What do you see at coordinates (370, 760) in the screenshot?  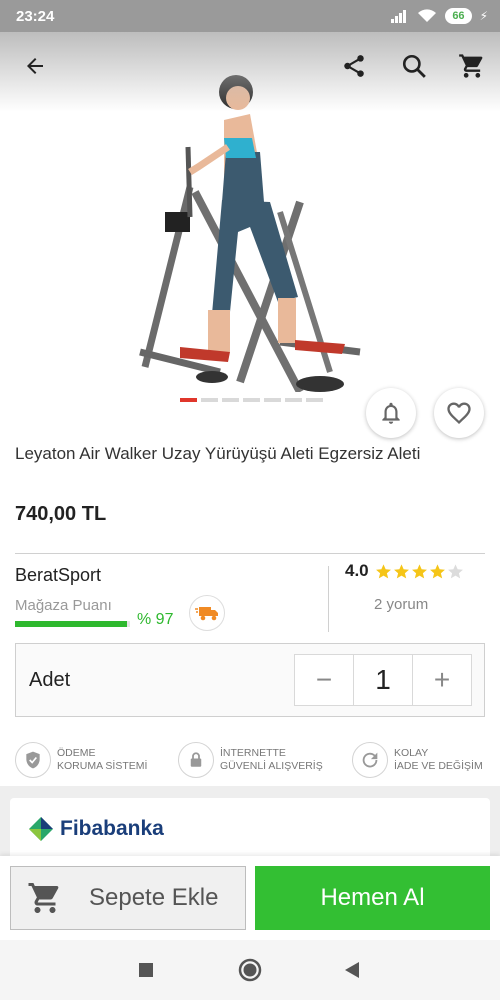 I see `refresh-icon` at bounding box center [370, 760].